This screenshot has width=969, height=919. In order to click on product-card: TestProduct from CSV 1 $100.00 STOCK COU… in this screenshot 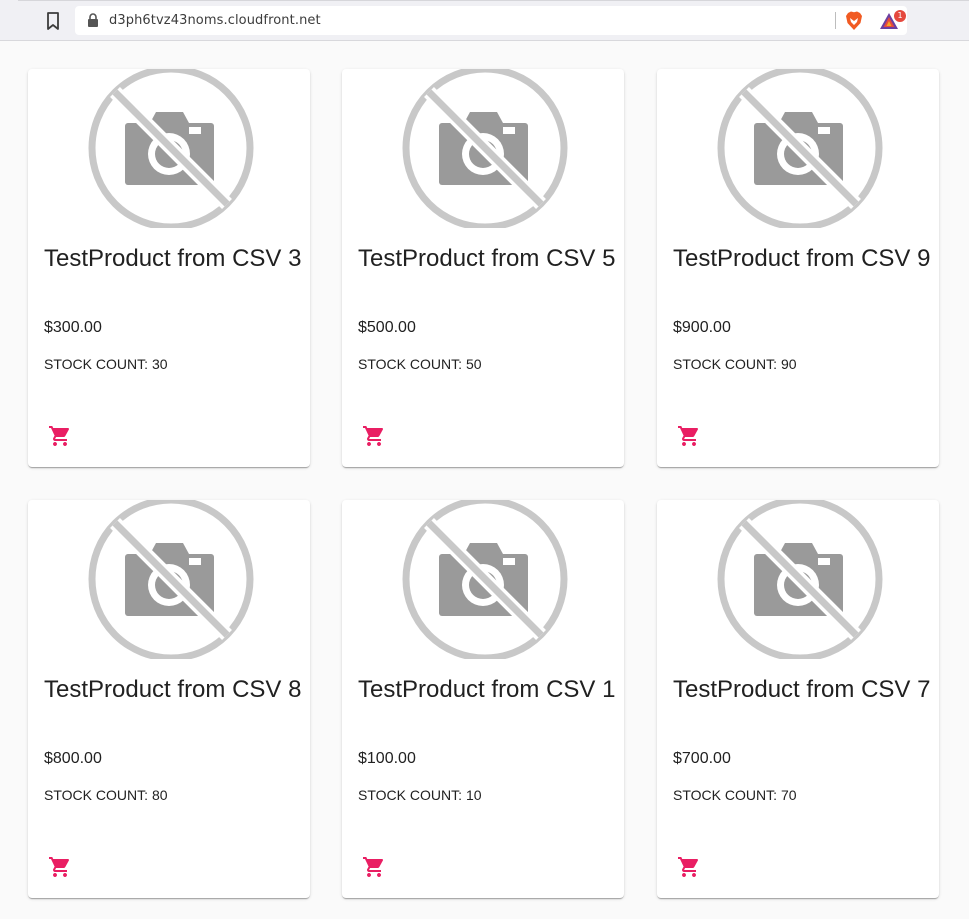, I will do `click(483, 699)`.